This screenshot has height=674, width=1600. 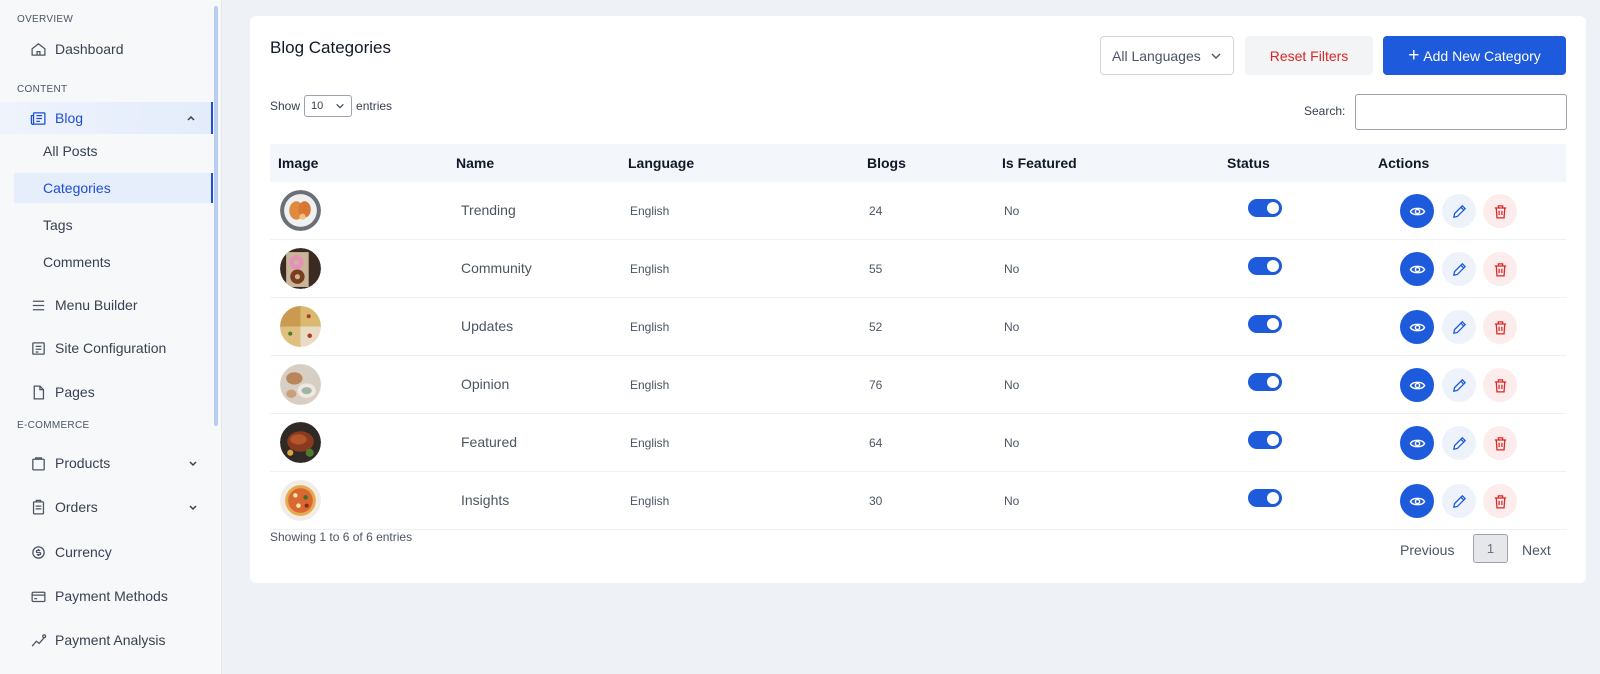 I want to click on sidebar-item-dashboard: Dashboard, so click(x=106, y=49).